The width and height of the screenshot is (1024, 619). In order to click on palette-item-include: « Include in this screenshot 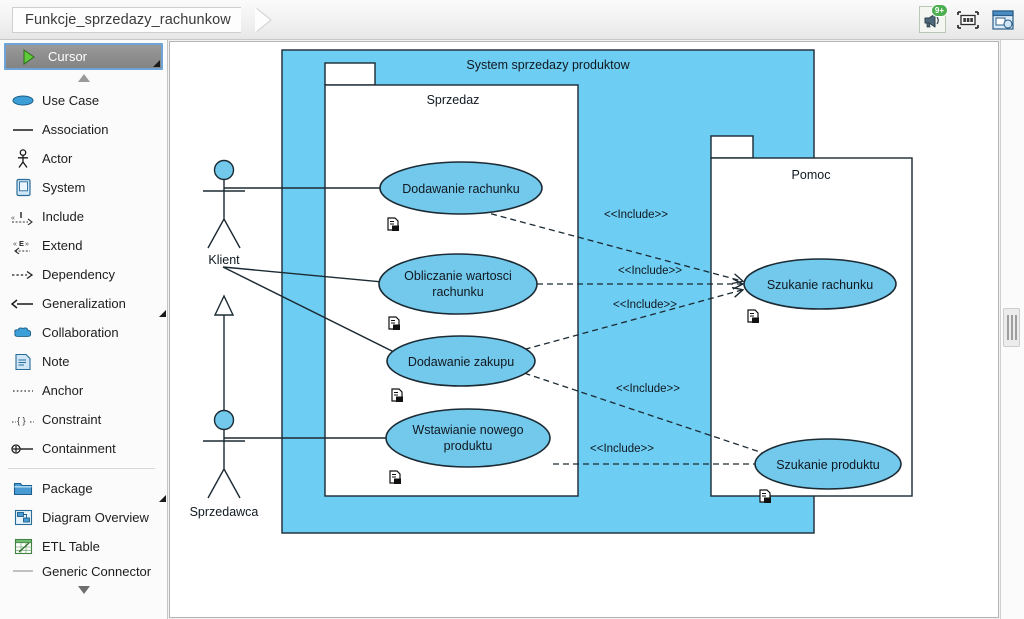, I will do `click(83, 216)`.